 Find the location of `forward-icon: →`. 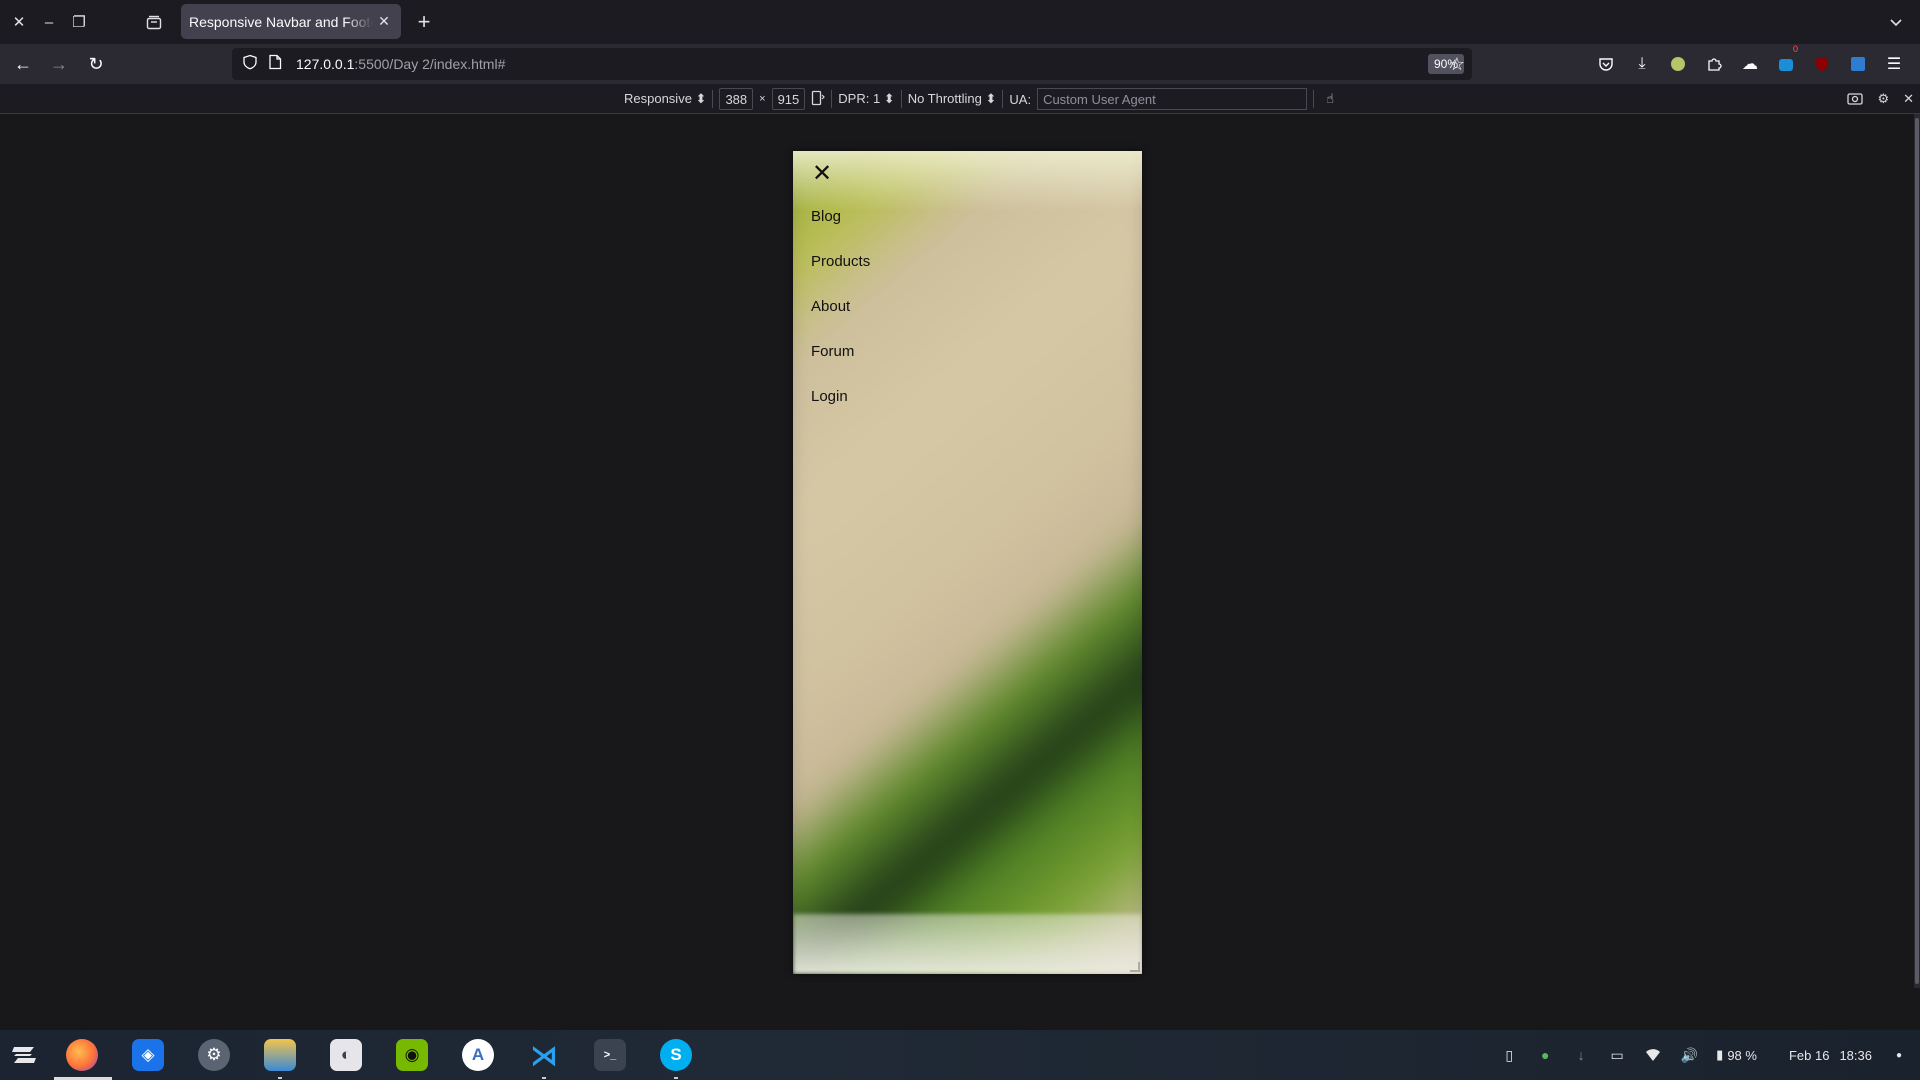

forward-icon: → is located at coordinates (59, 64).